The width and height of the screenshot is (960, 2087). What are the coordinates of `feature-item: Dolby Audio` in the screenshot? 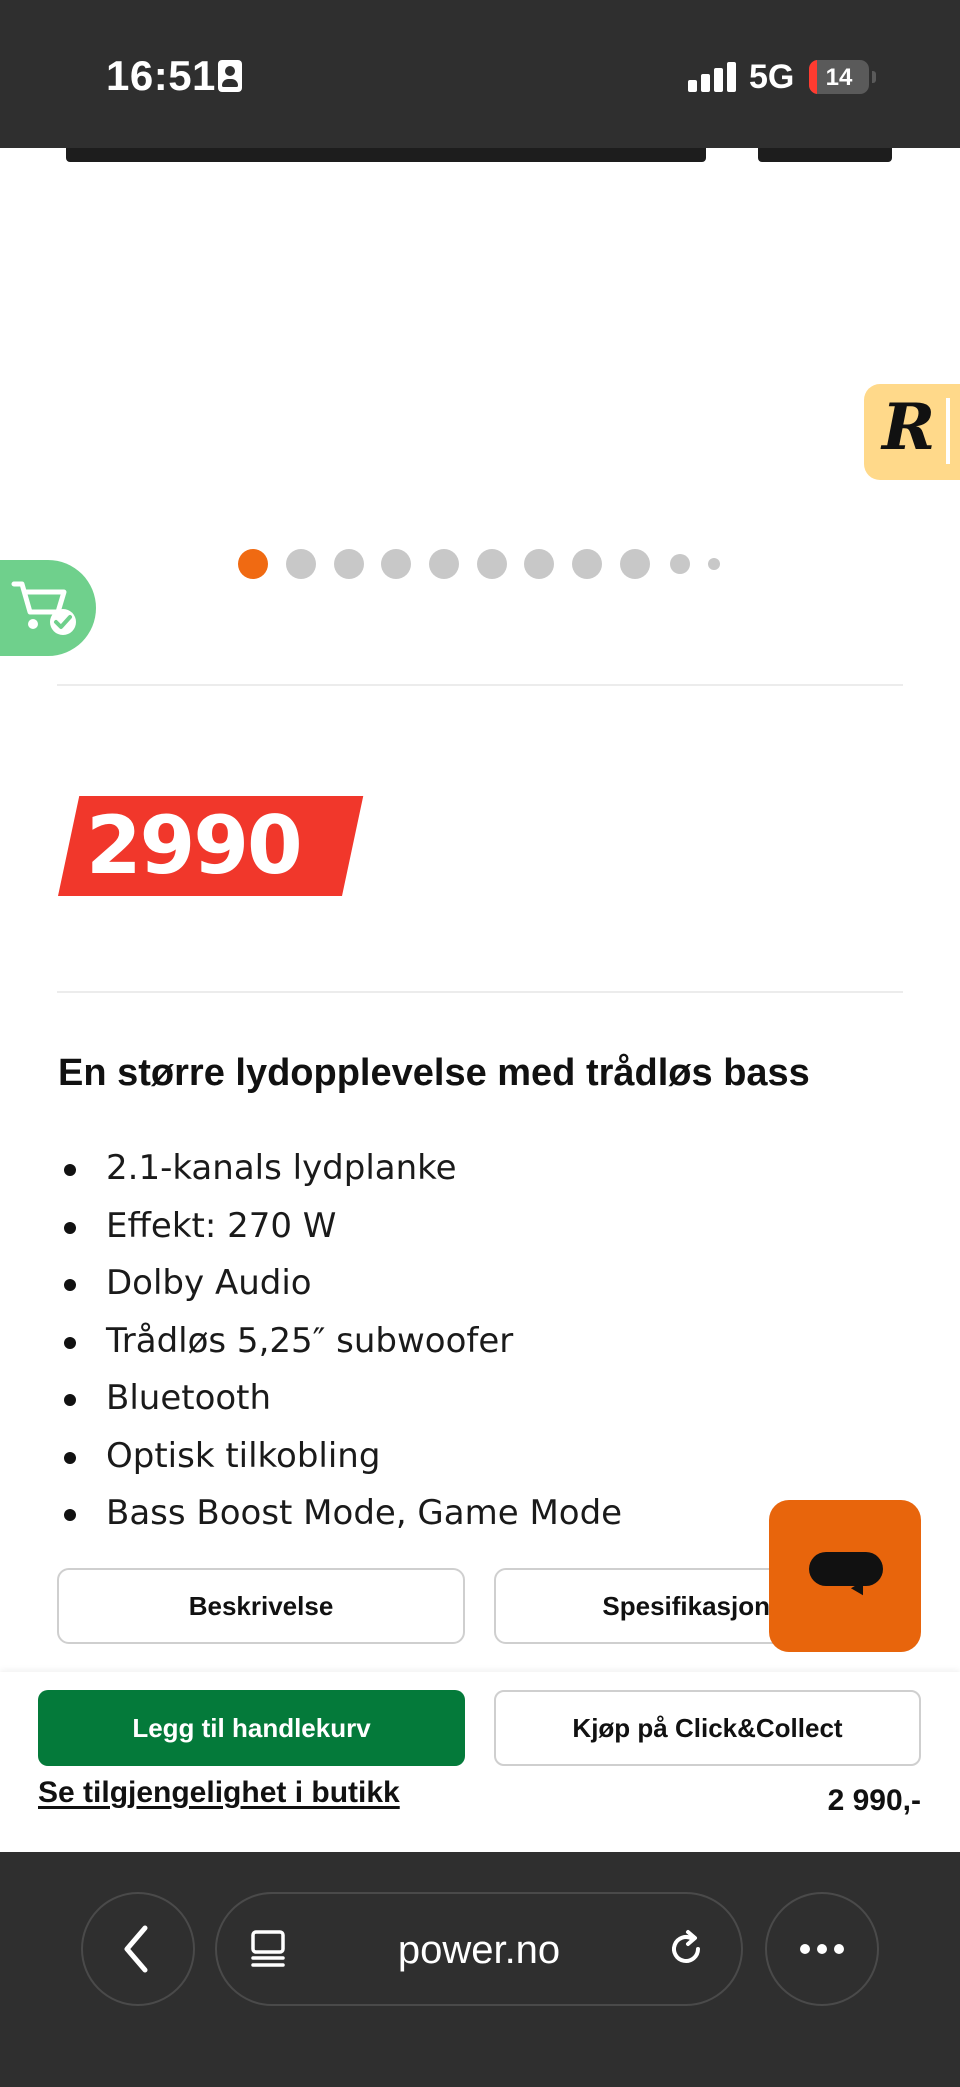 It's located at (340, 1284).